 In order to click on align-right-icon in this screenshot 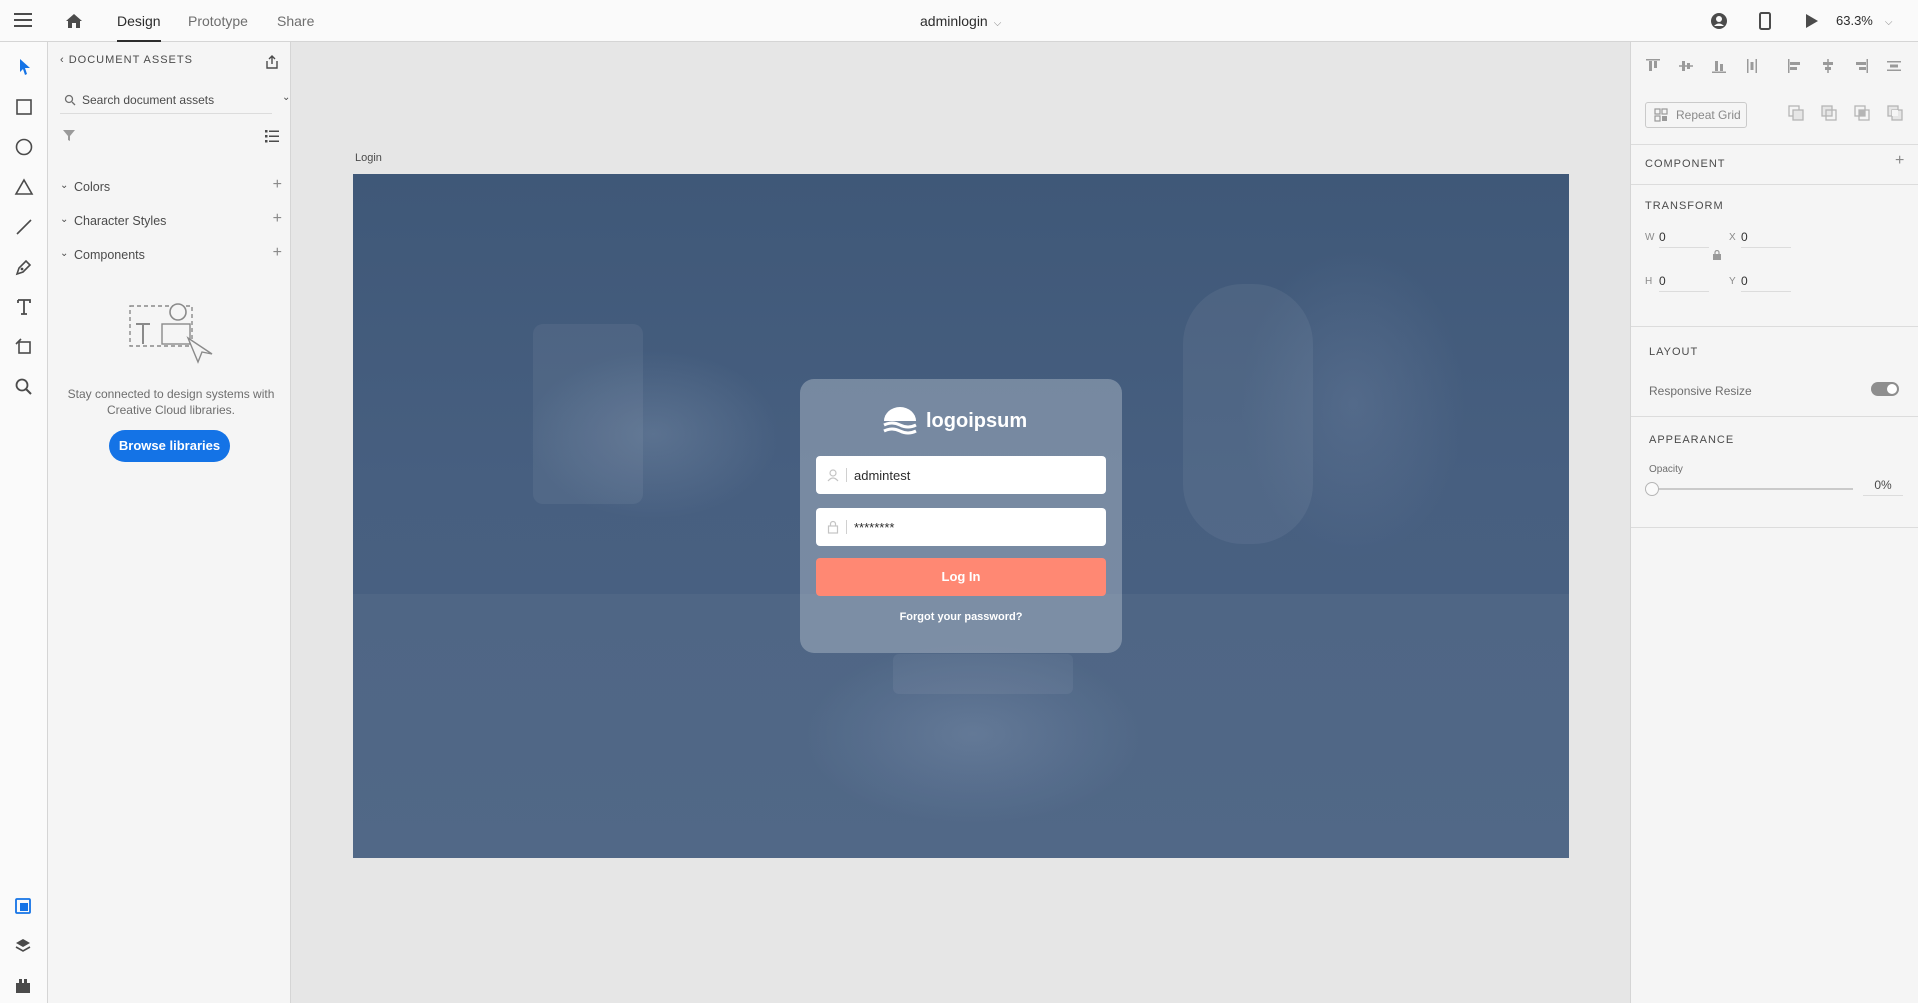, I will do `click(1861, 66)`.